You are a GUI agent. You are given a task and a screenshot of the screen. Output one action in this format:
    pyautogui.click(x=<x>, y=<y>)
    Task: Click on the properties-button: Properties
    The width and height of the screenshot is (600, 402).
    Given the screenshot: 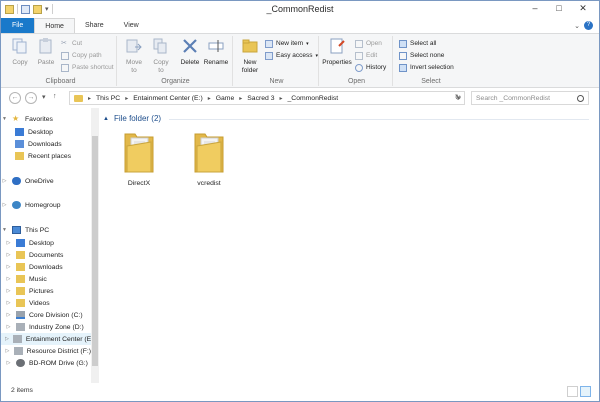 What is the action you would take?
    pyautogui.click(x=337, y=52)
    